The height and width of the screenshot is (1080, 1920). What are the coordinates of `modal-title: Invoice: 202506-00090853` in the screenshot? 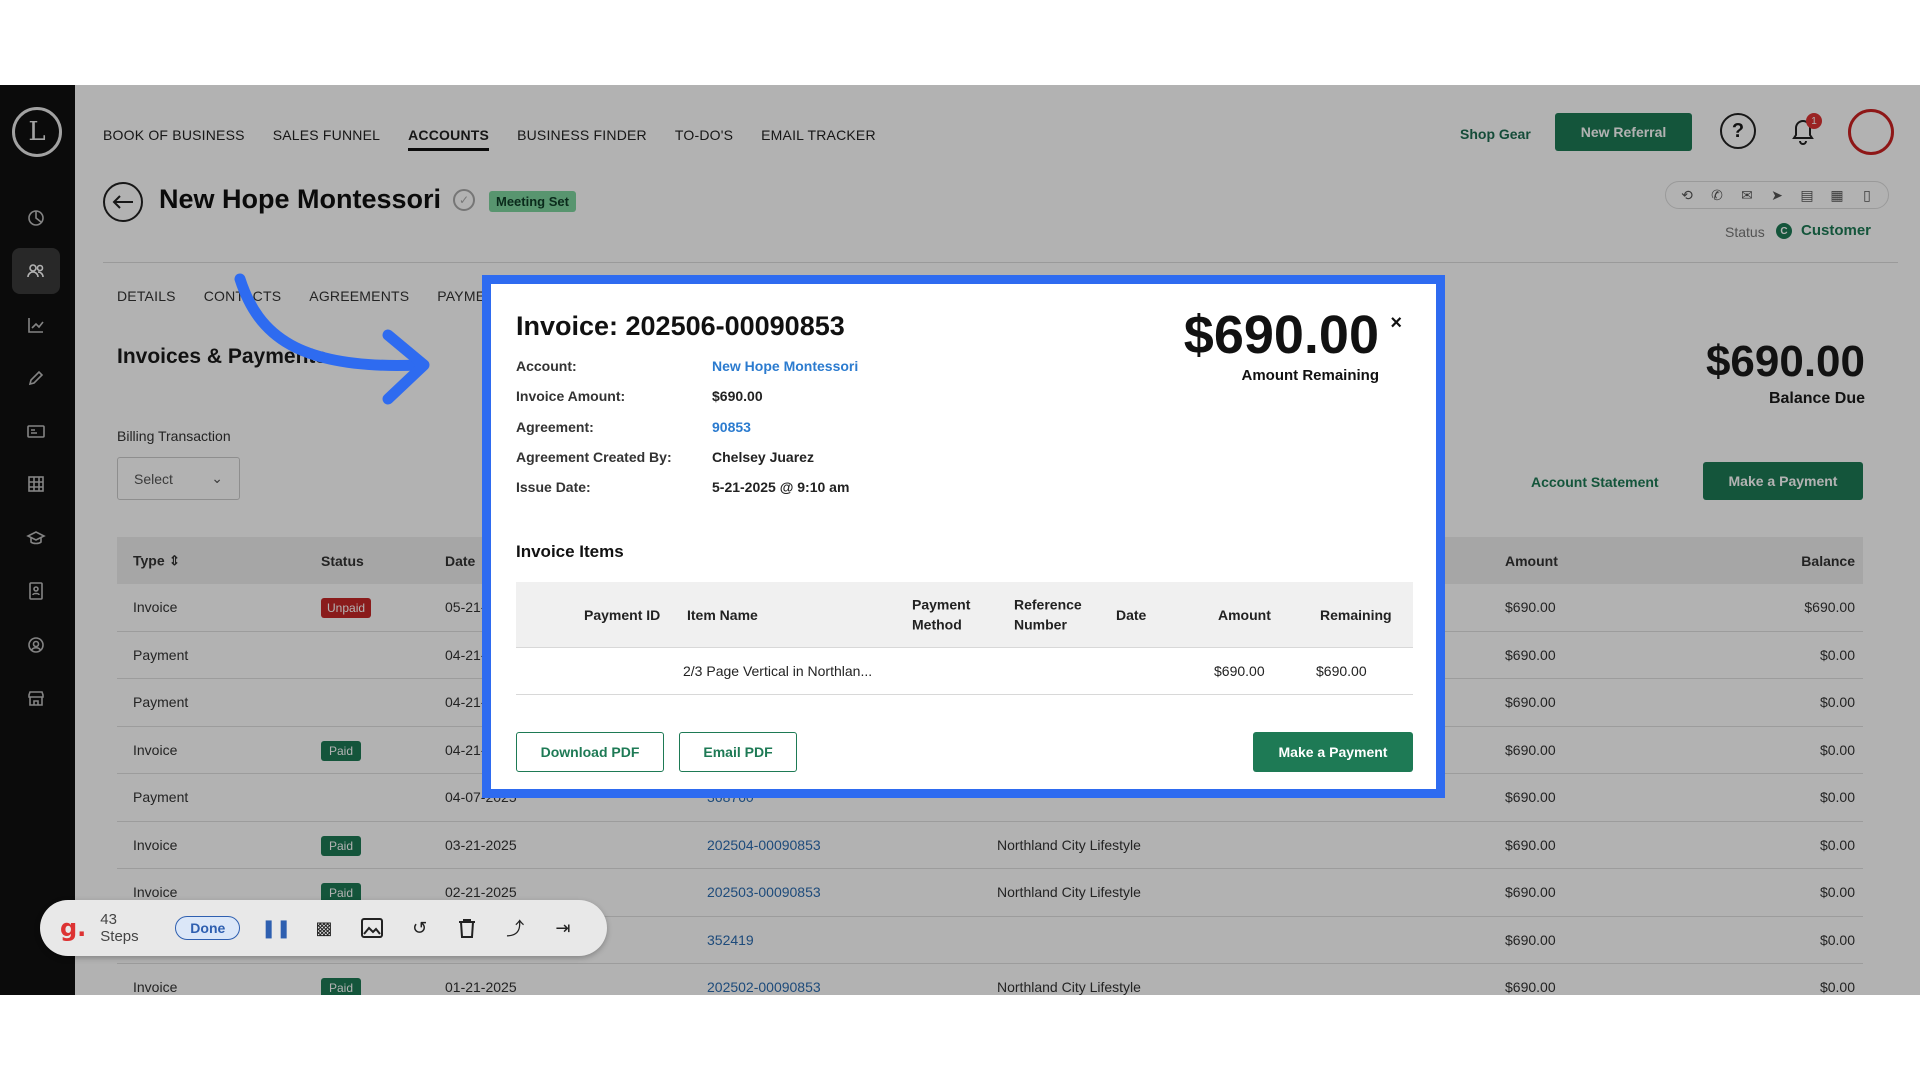 It's located at (680, 326).